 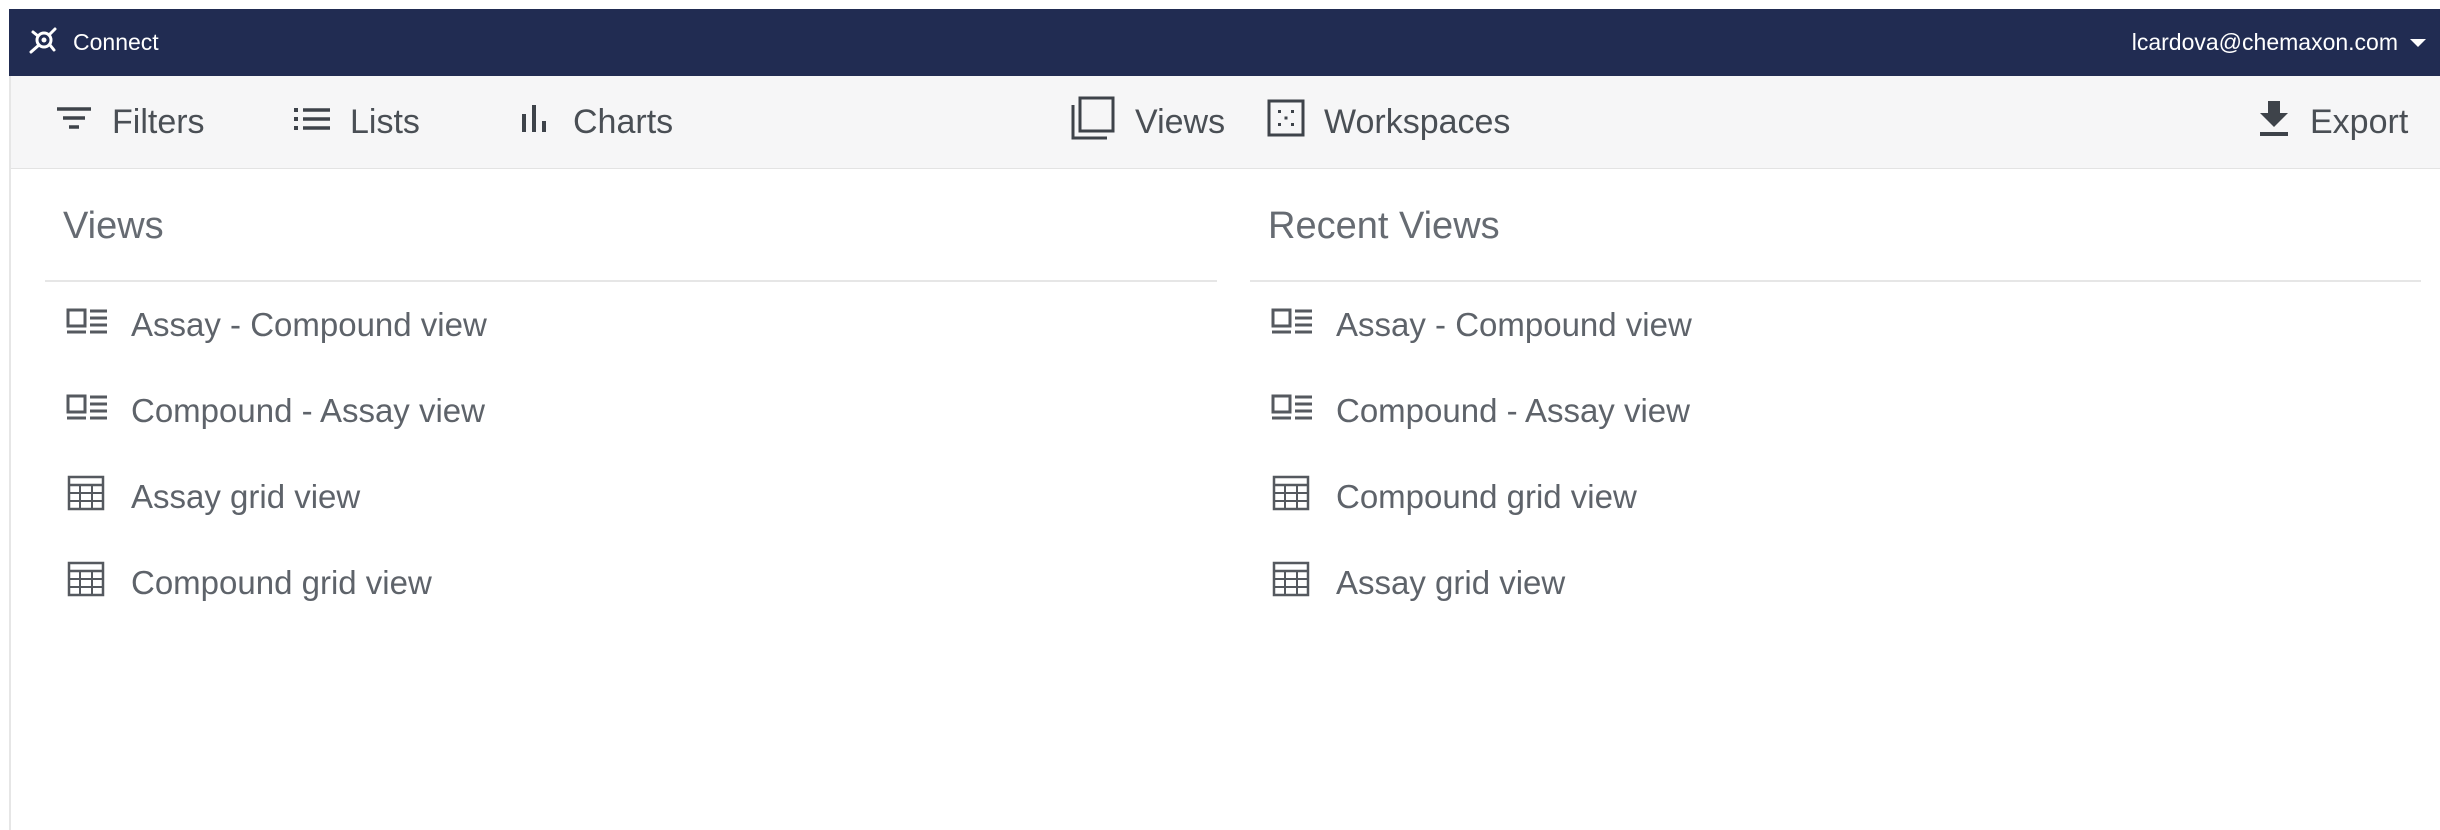 What do you see at coordinates (1417, 121) in the screenshot?
I see `workspaces-label: Workspaces` at bounding box center [1417, 121].